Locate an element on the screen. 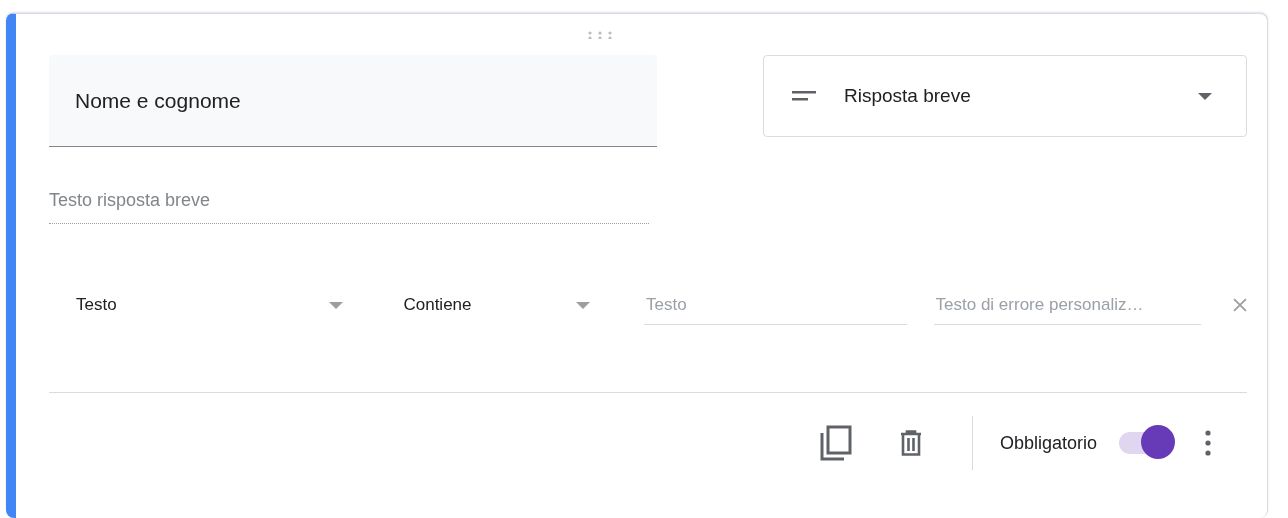  condition-dropdown: Contiene is located at coordinates (497, 305).